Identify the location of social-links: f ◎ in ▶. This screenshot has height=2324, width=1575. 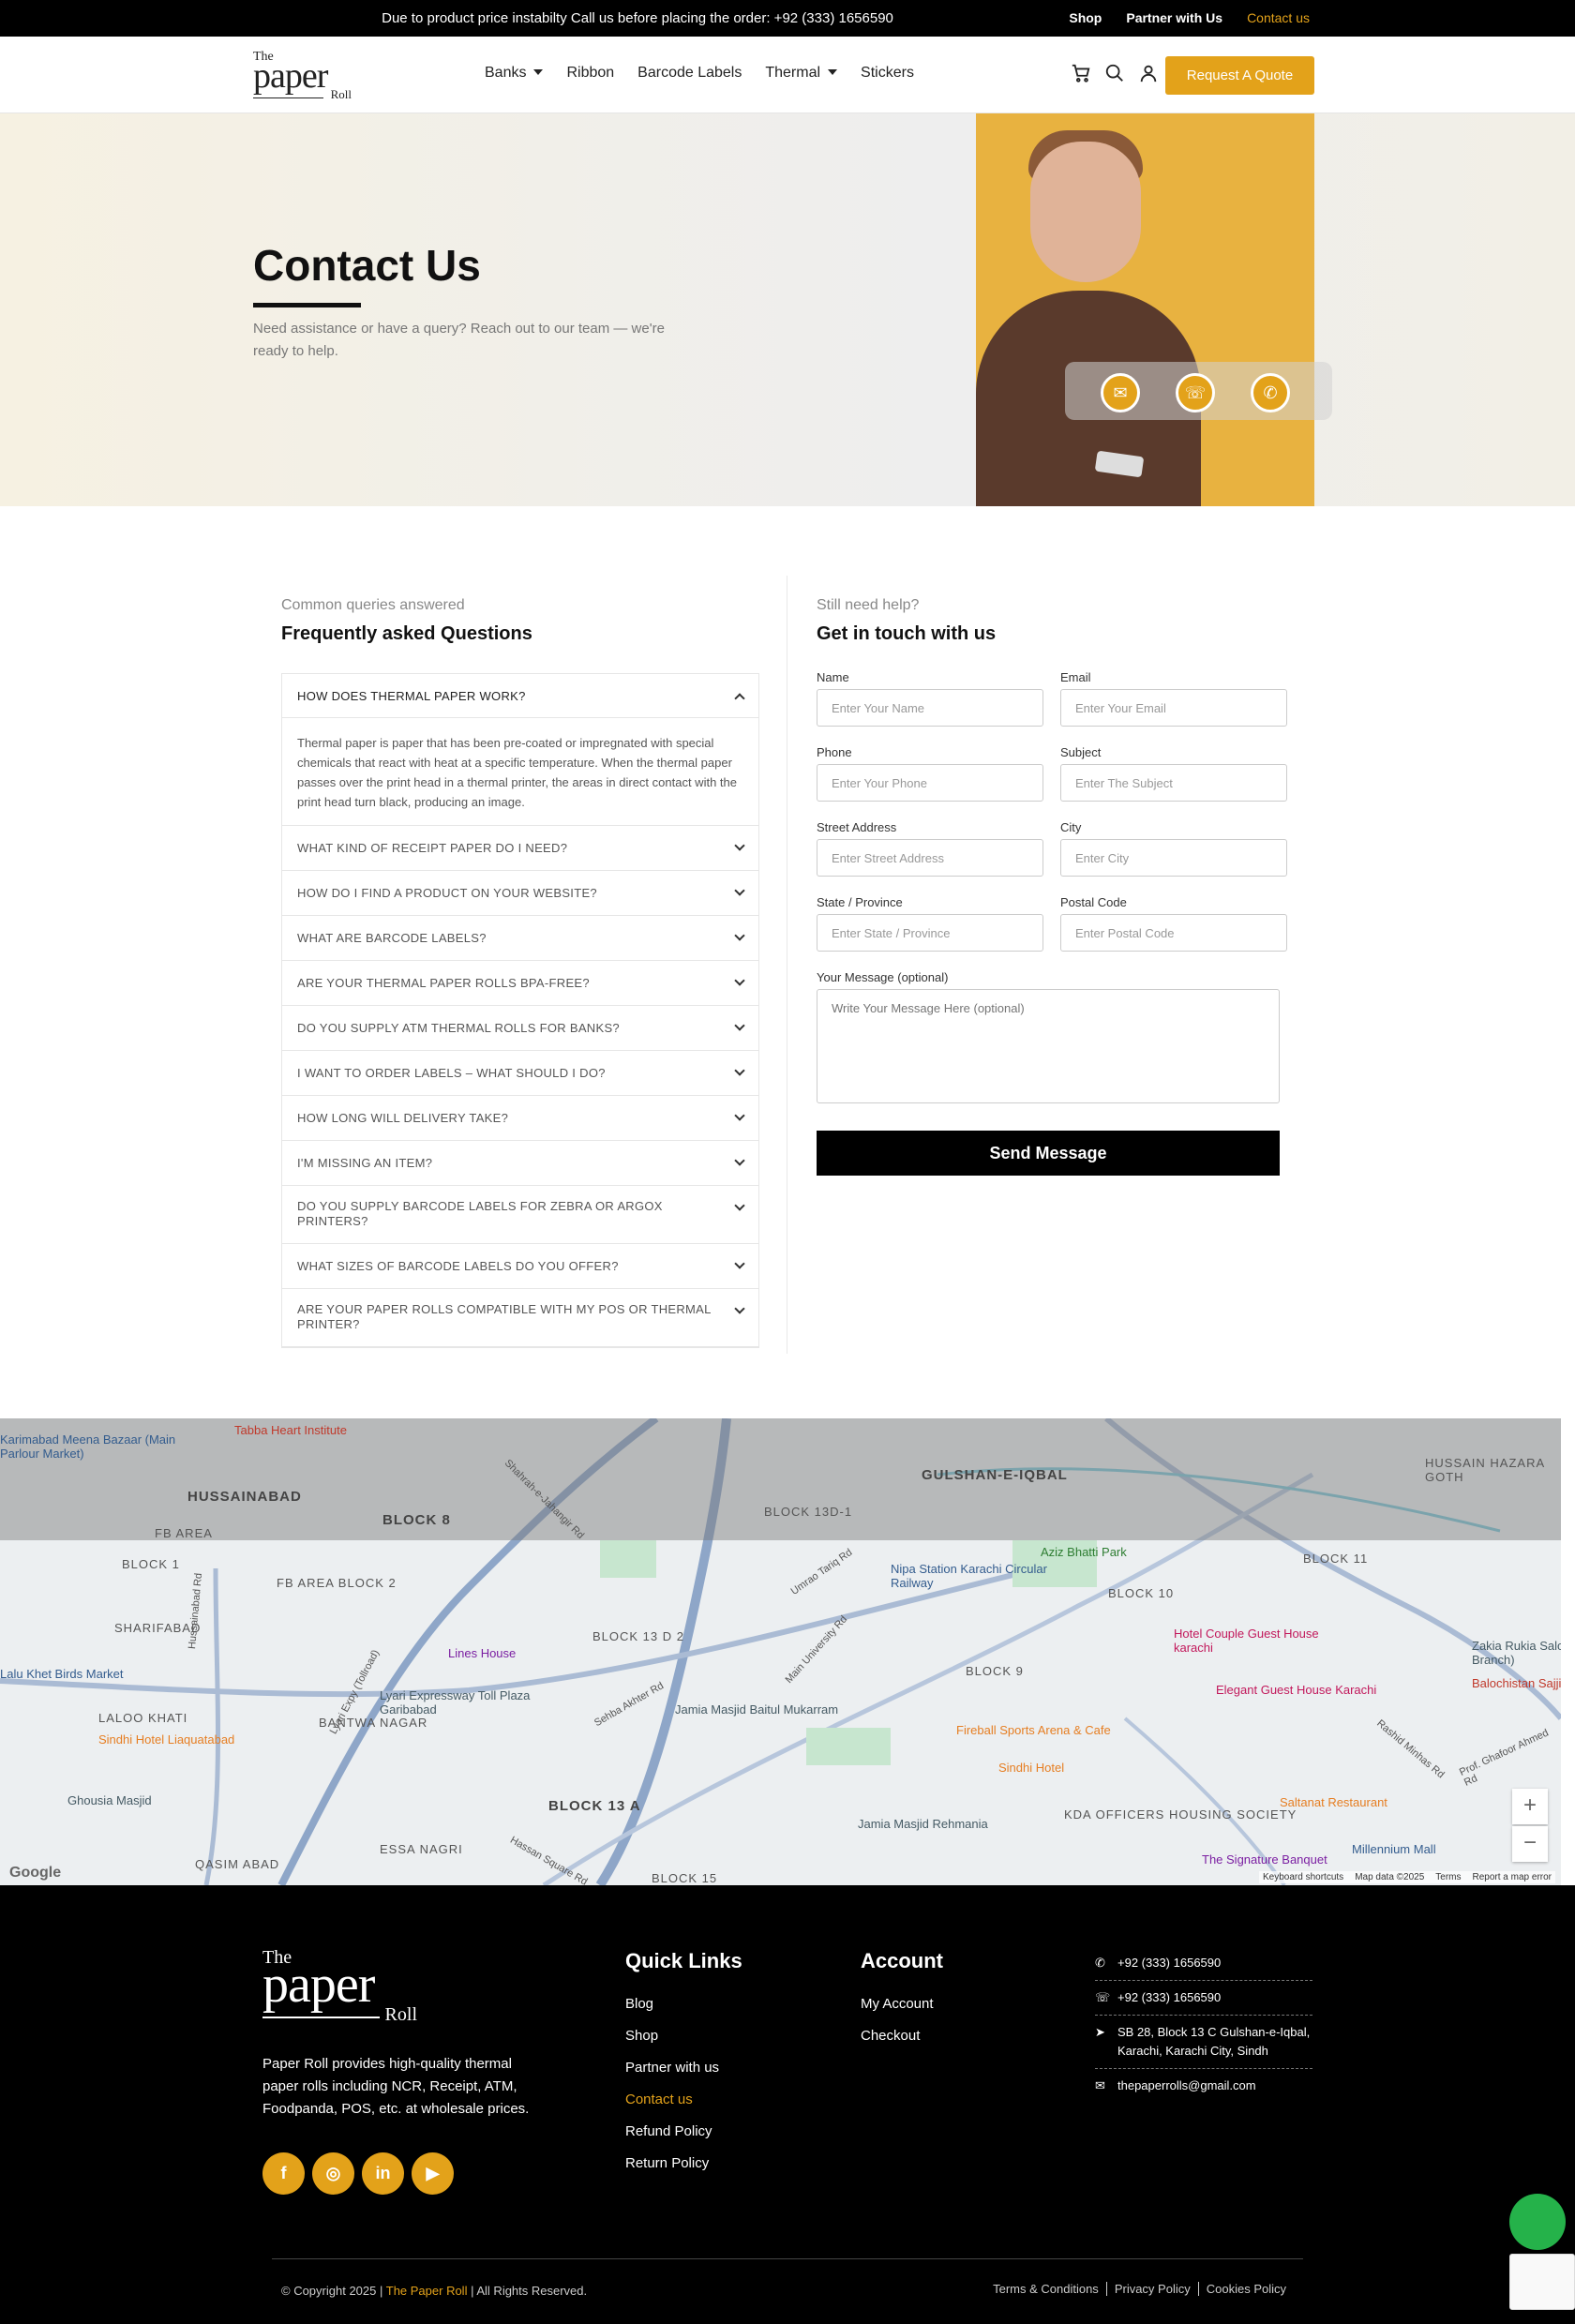
(358, 2173).